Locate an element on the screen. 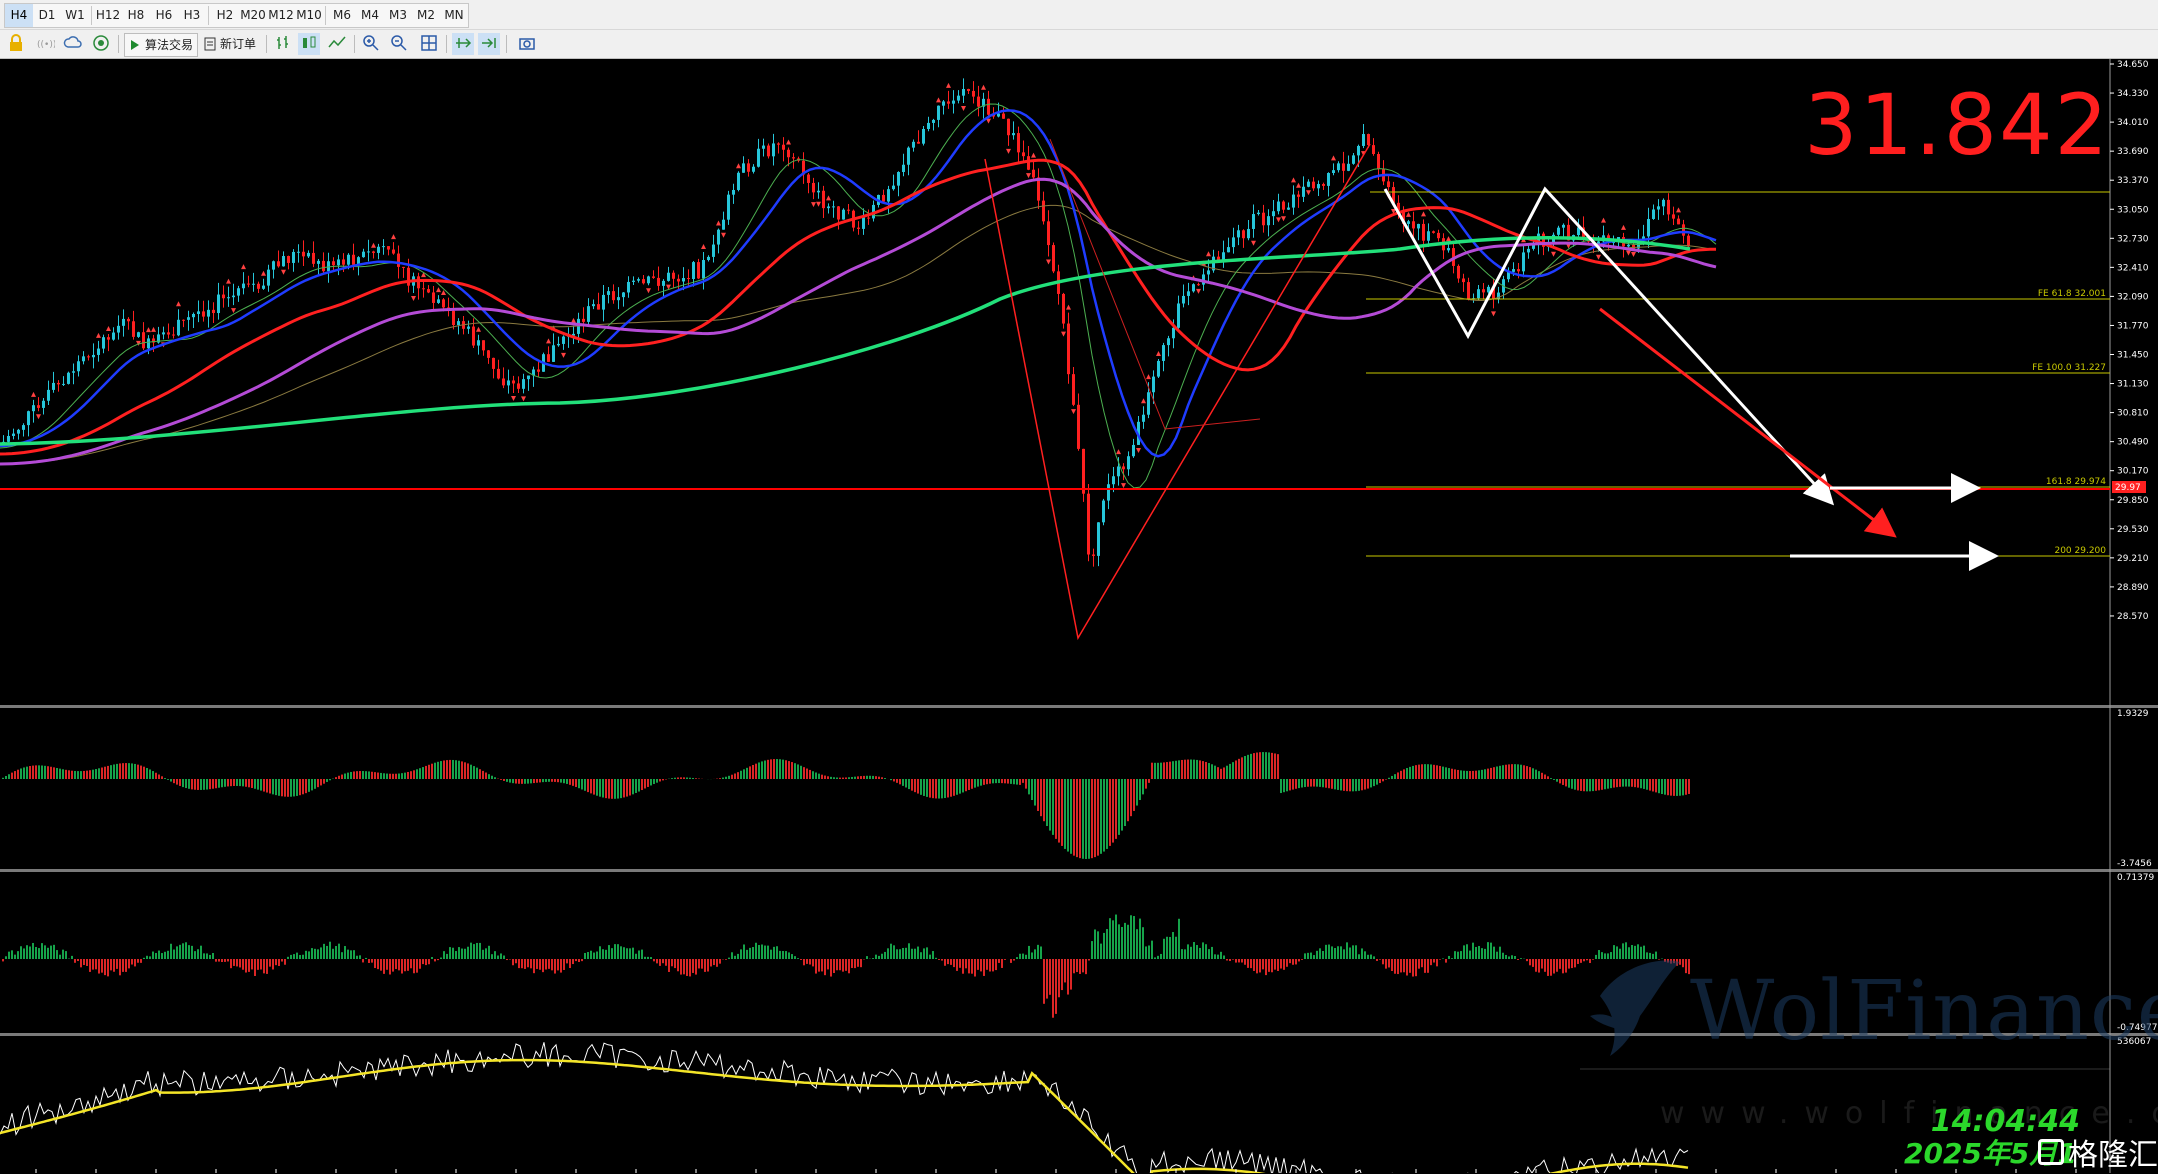 This screenshot has height=1174, width=2158. timeframe-m6: M6 is located at coordinates (342, 15).